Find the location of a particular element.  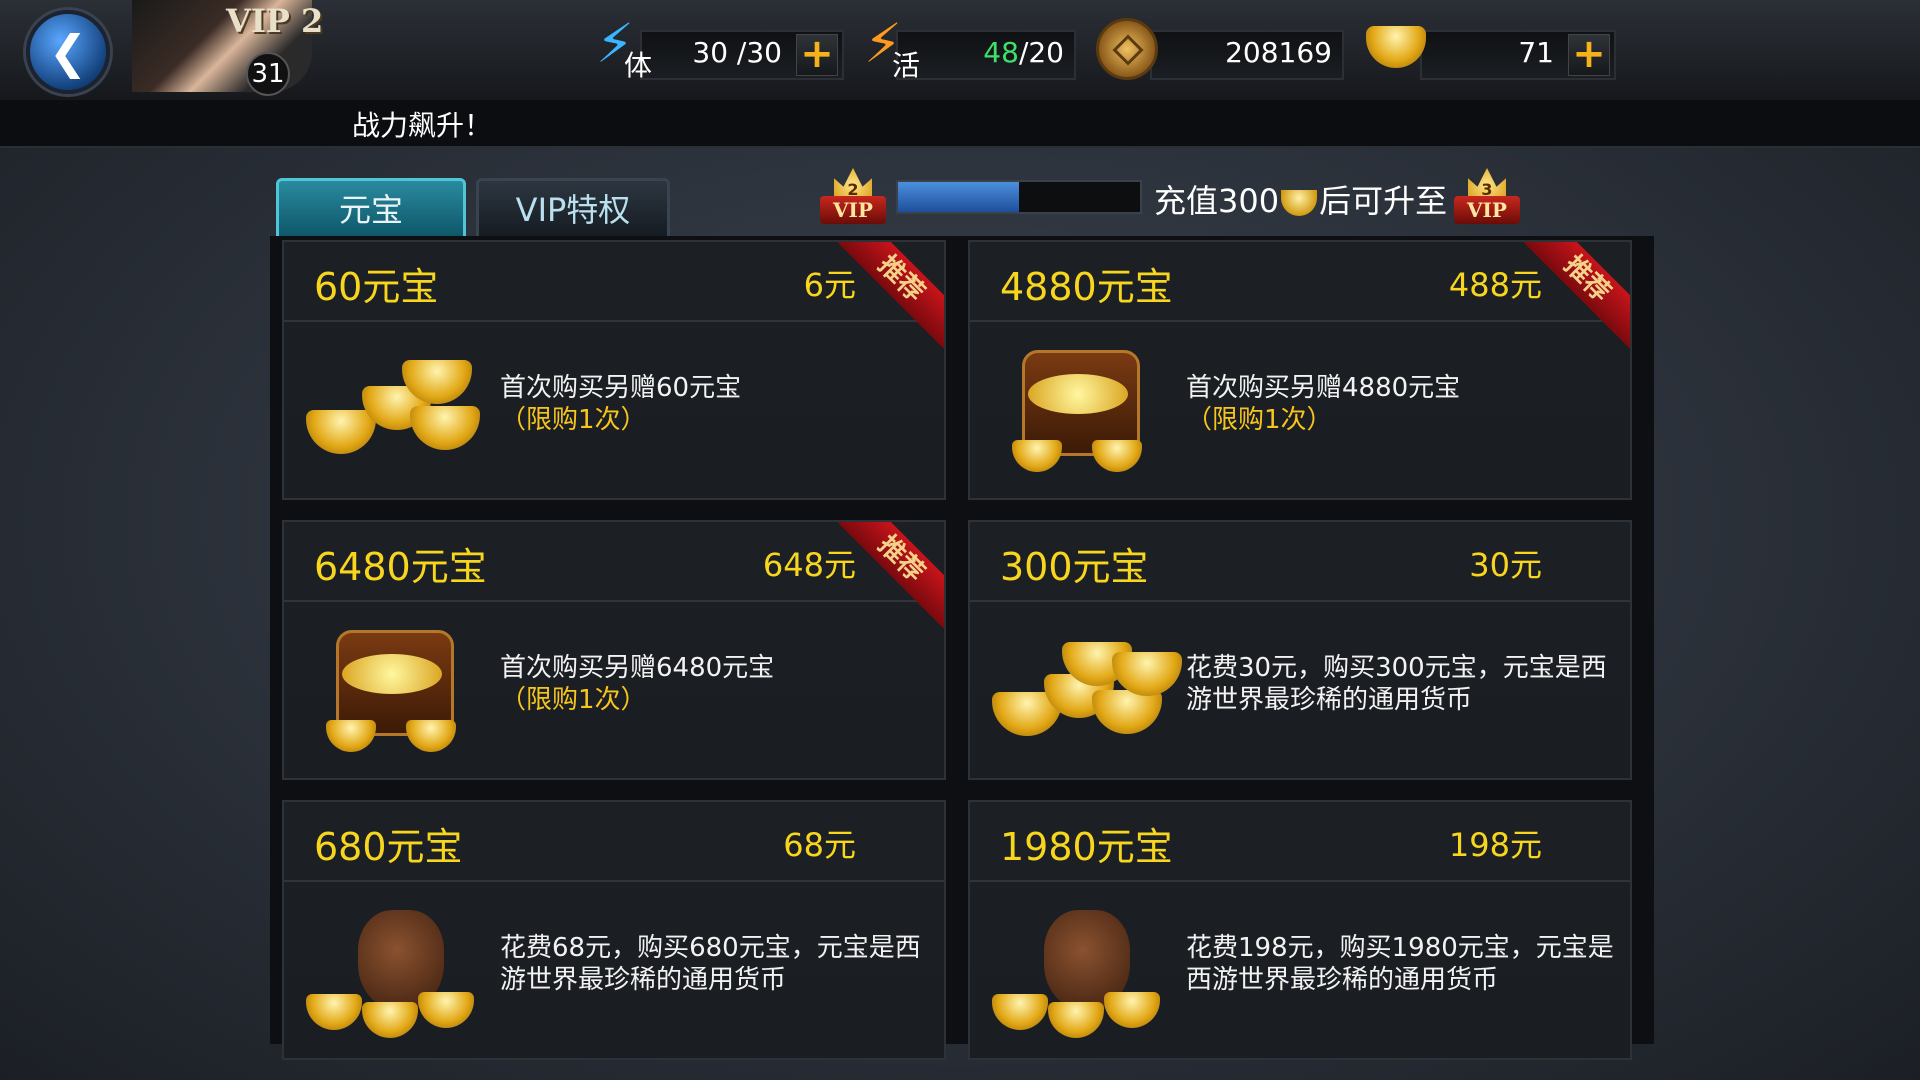

coins-value: 208169 is located at coordinates (1278, 52).